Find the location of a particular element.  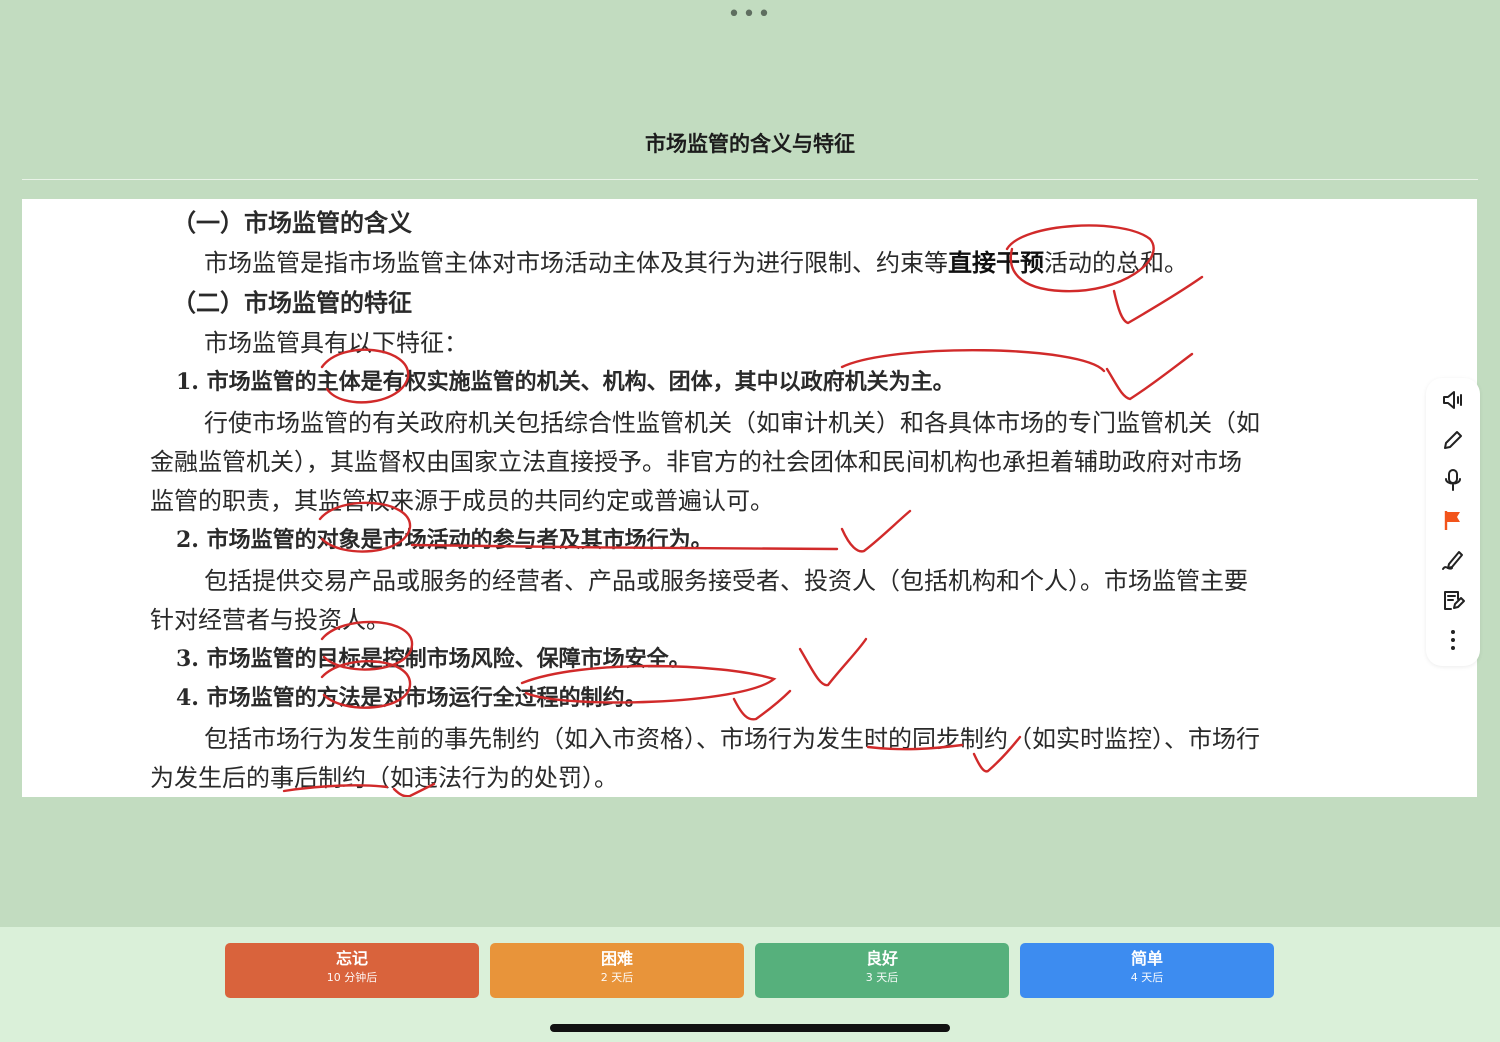

home-indicator is located at coordinates (750, 1028).